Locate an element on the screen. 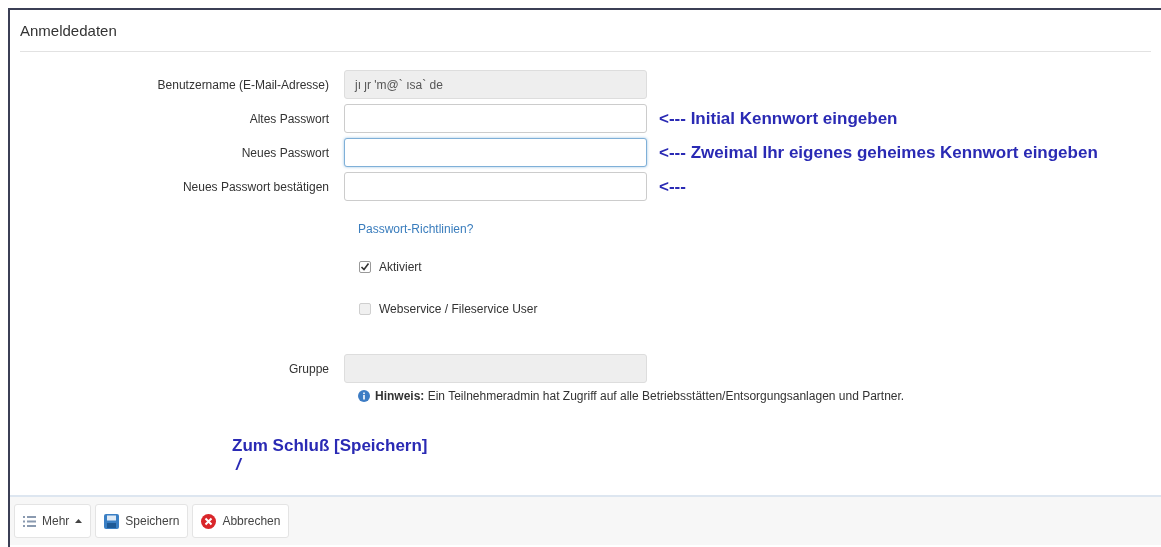  annotation-pointer: / is located at coordinates (238, 465).